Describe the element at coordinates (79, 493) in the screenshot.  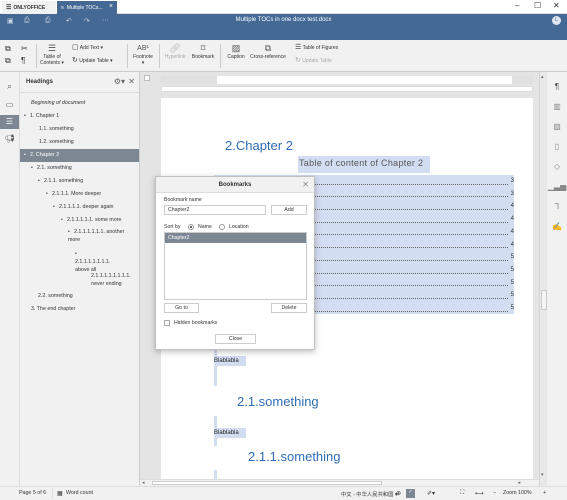
I see `word-count-button: Word count` at that location.